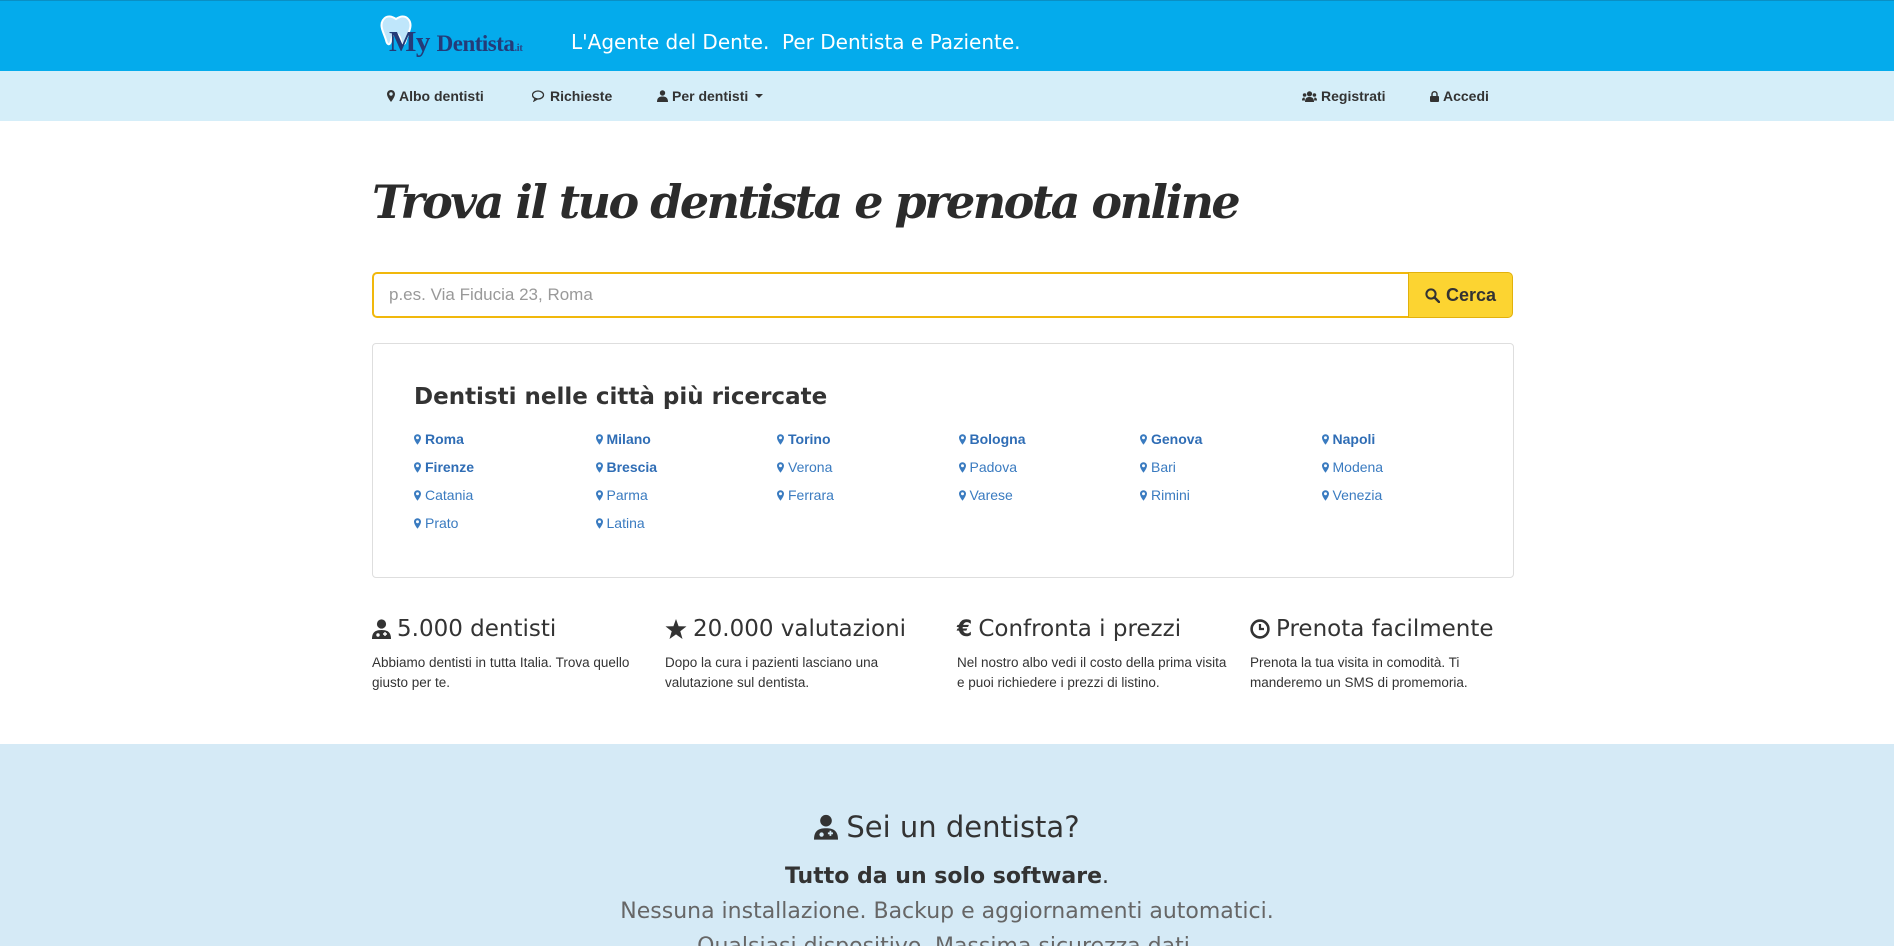  I want to click on city-link-label: Varese, so click(991, 495).